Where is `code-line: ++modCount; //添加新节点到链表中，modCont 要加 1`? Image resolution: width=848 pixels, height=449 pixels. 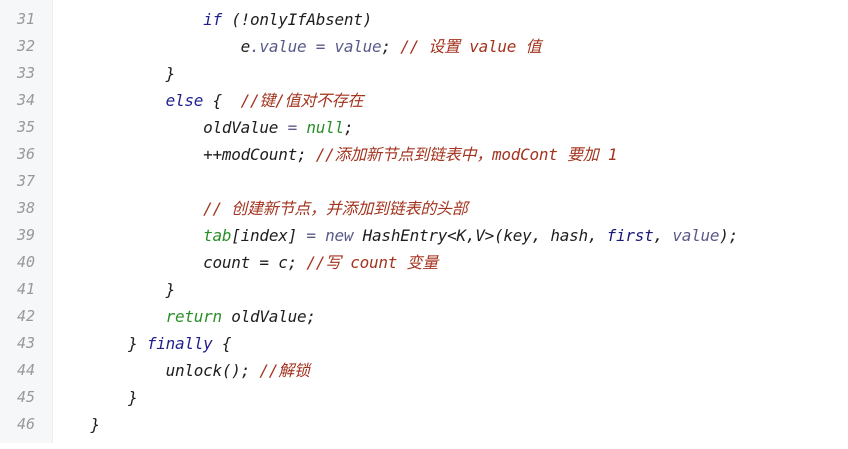 code-line: ++modCount; //添加新节点到链表中，modCont 要加 1 is located at coordinates (450, 154).